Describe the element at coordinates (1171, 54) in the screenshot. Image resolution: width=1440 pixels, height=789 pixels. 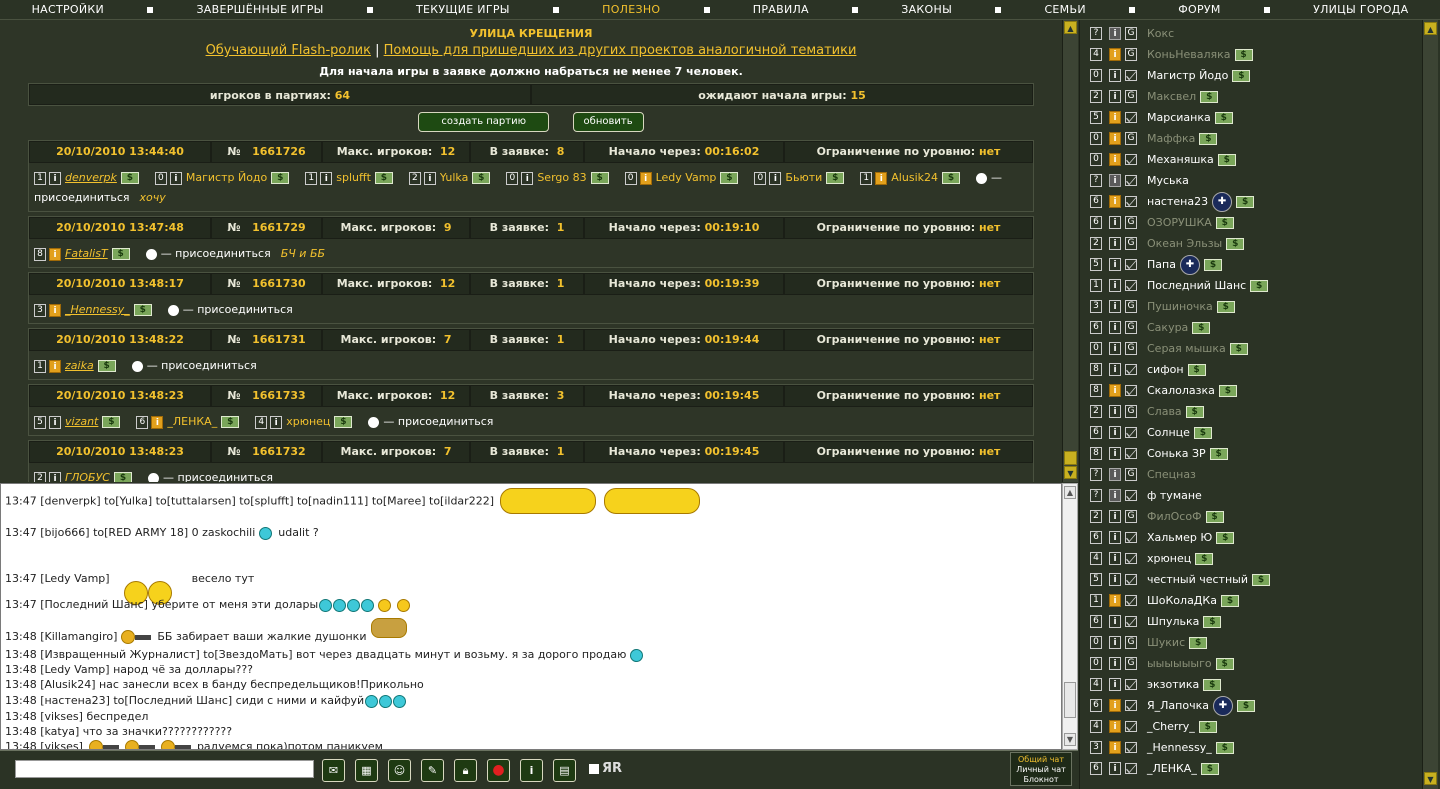
I see `user-row: 4 i G КоньНеваляка $` at that location.